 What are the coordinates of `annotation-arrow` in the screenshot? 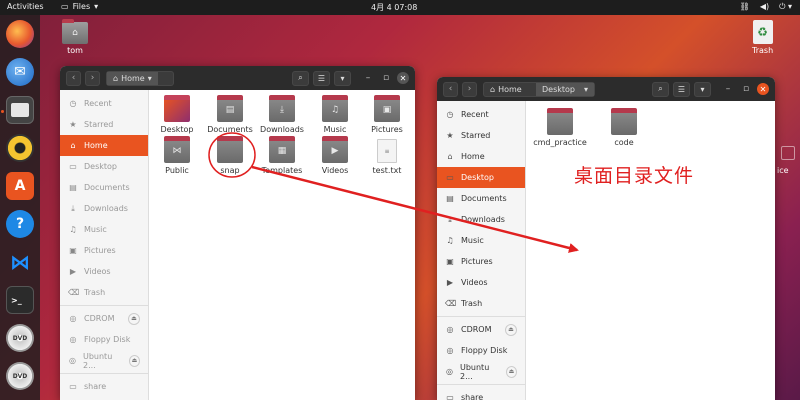 It's located at (415, 209).